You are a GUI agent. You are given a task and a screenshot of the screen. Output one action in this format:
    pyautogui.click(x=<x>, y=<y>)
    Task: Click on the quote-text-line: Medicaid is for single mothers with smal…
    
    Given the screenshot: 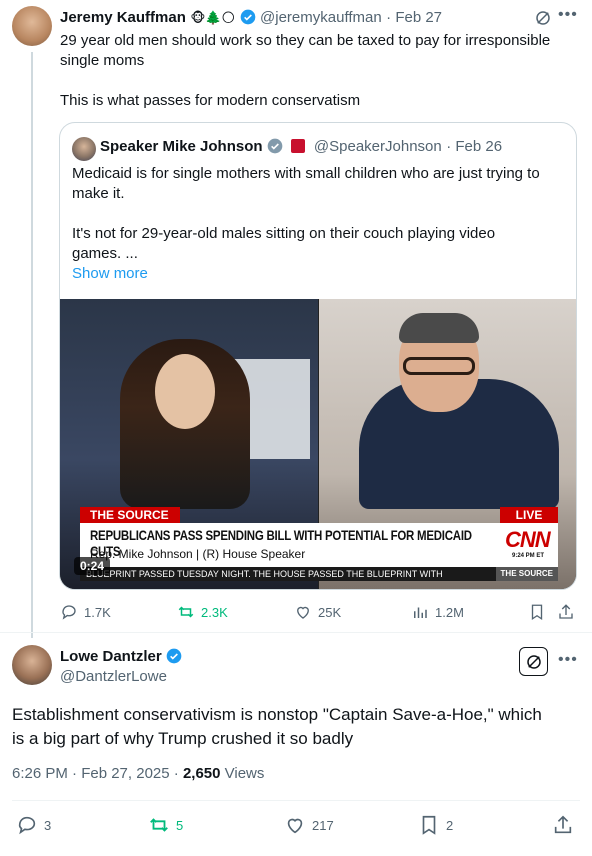 What is the action you would take?
    pyautogui.click(x=306, y=173)
    